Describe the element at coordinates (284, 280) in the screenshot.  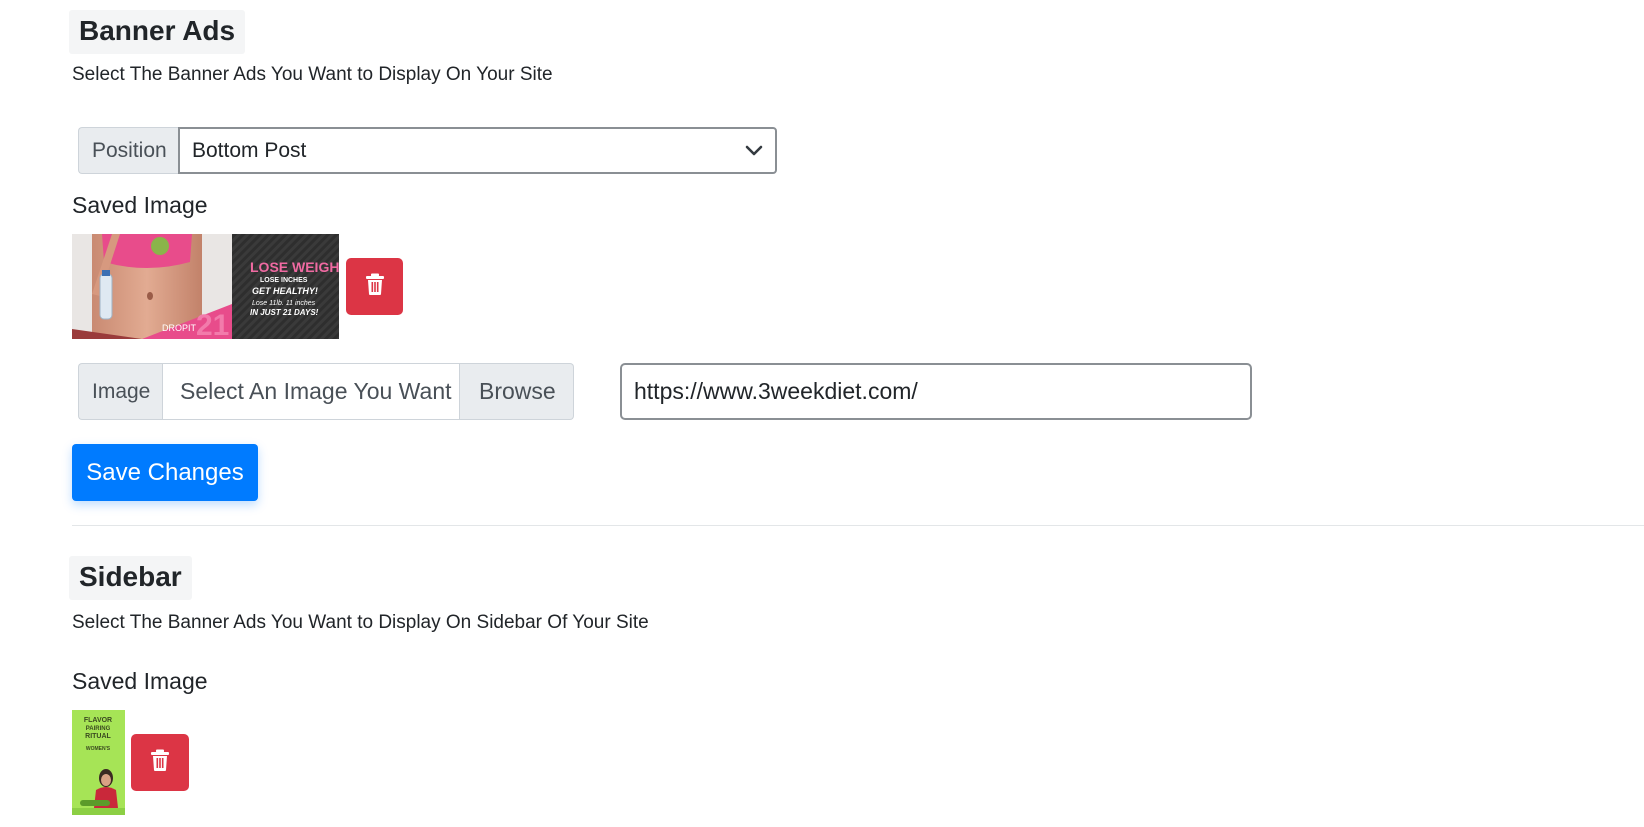
I see `banner-image-subline: LOSE INCHES` at that location.